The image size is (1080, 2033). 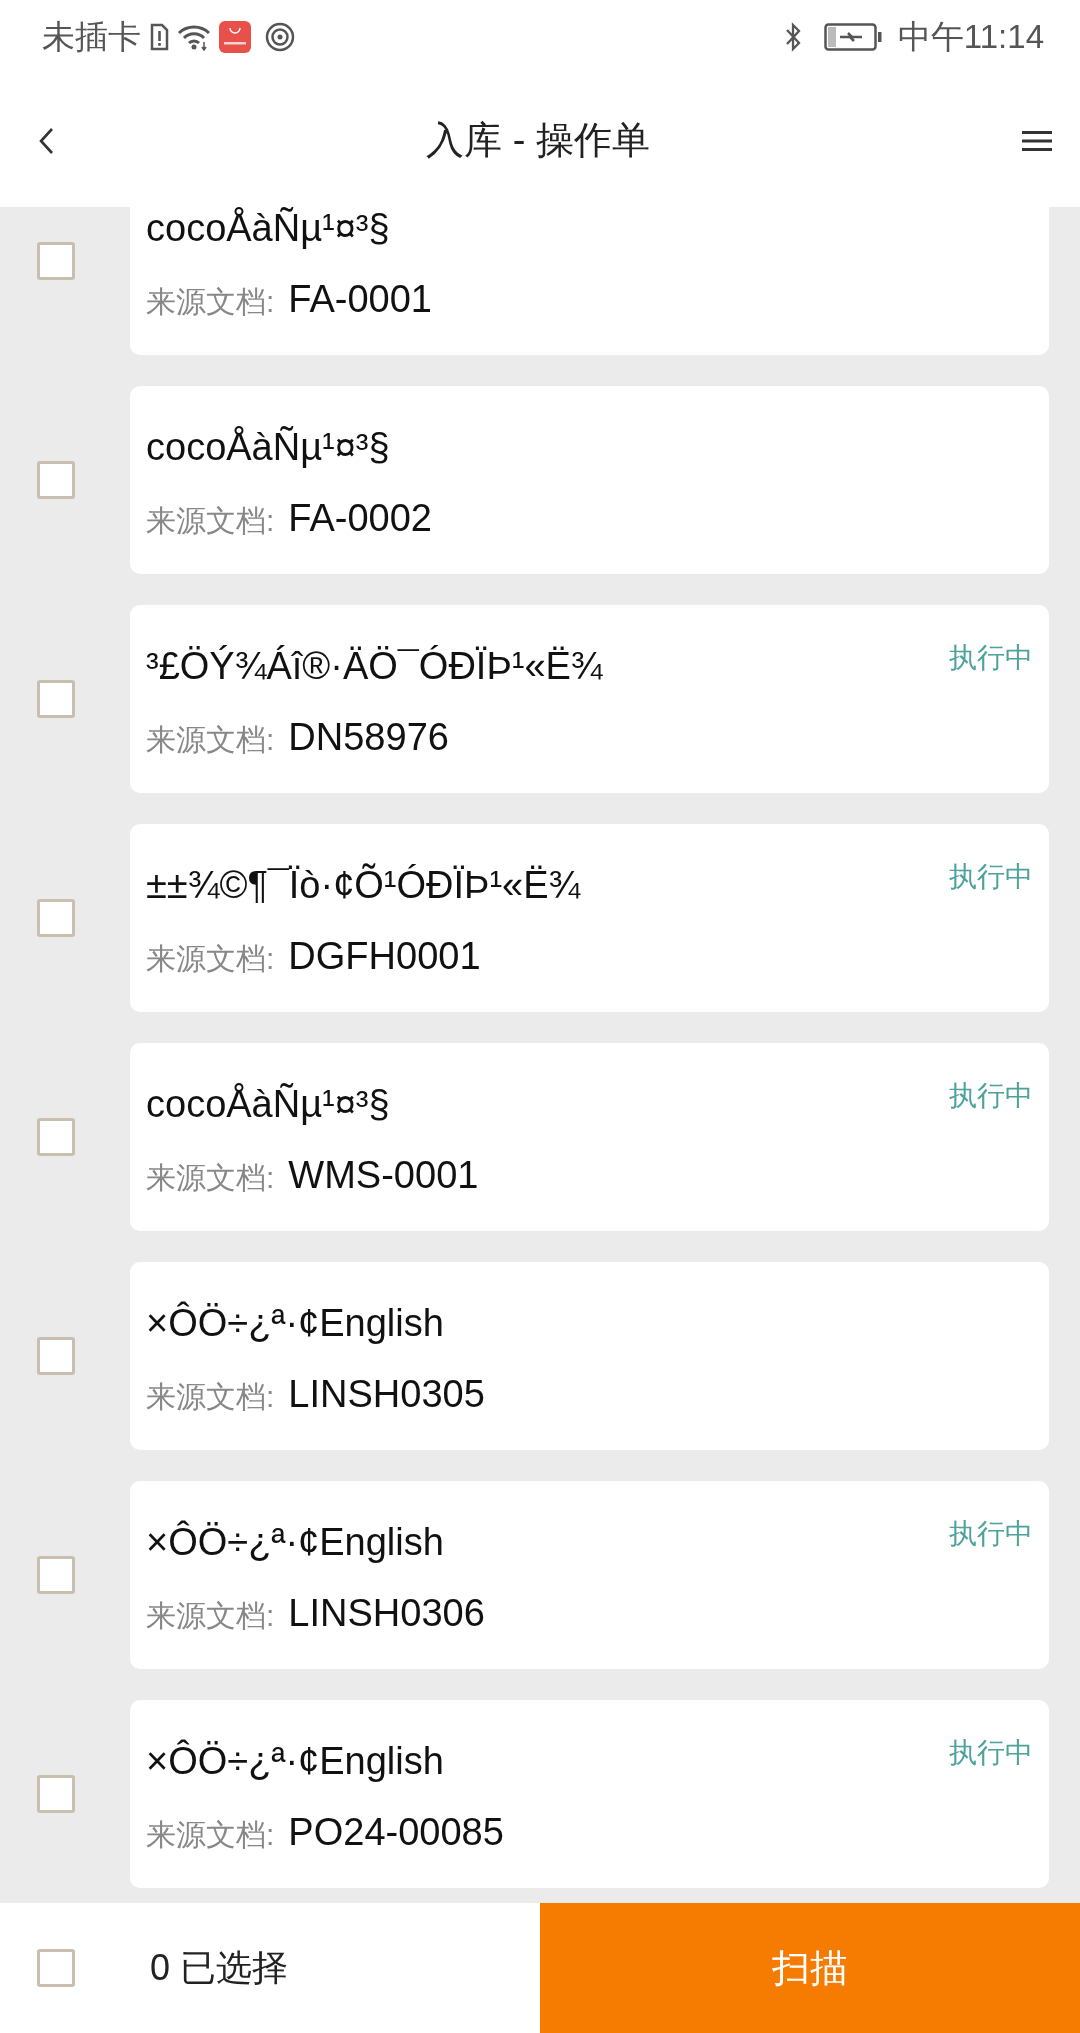 I want to click on source-document: FA-0002, so click(x=360, y=518).